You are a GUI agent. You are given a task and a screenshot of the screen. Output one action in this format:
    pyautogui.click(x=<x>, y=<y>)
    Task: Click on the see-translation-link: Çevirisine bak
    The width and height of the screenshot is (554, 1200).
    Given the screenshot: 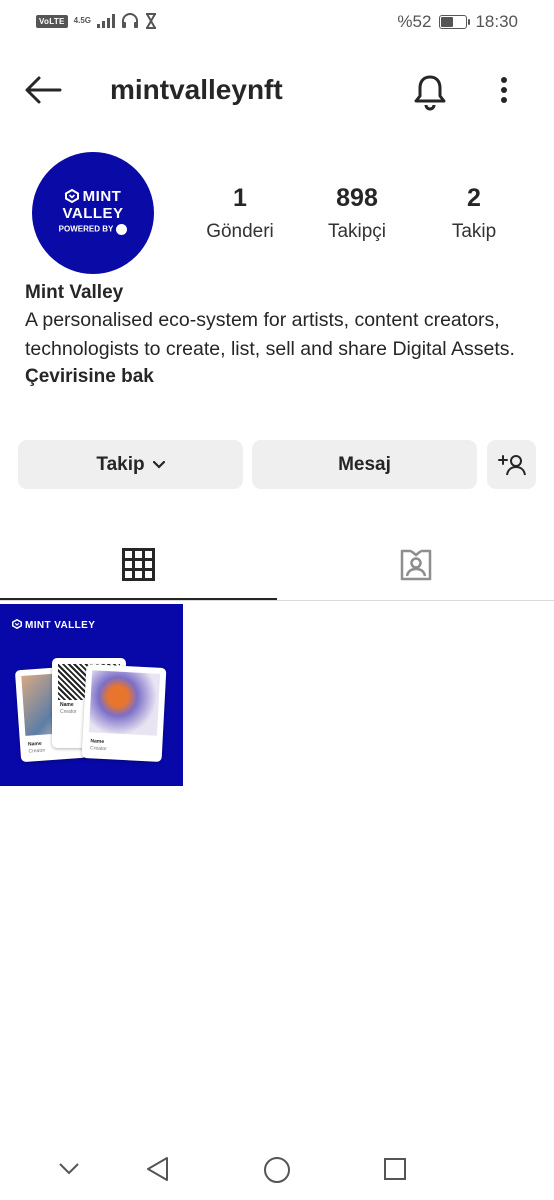 What is the action you would take?
    pyautogui.click(x=280, y=377)
    